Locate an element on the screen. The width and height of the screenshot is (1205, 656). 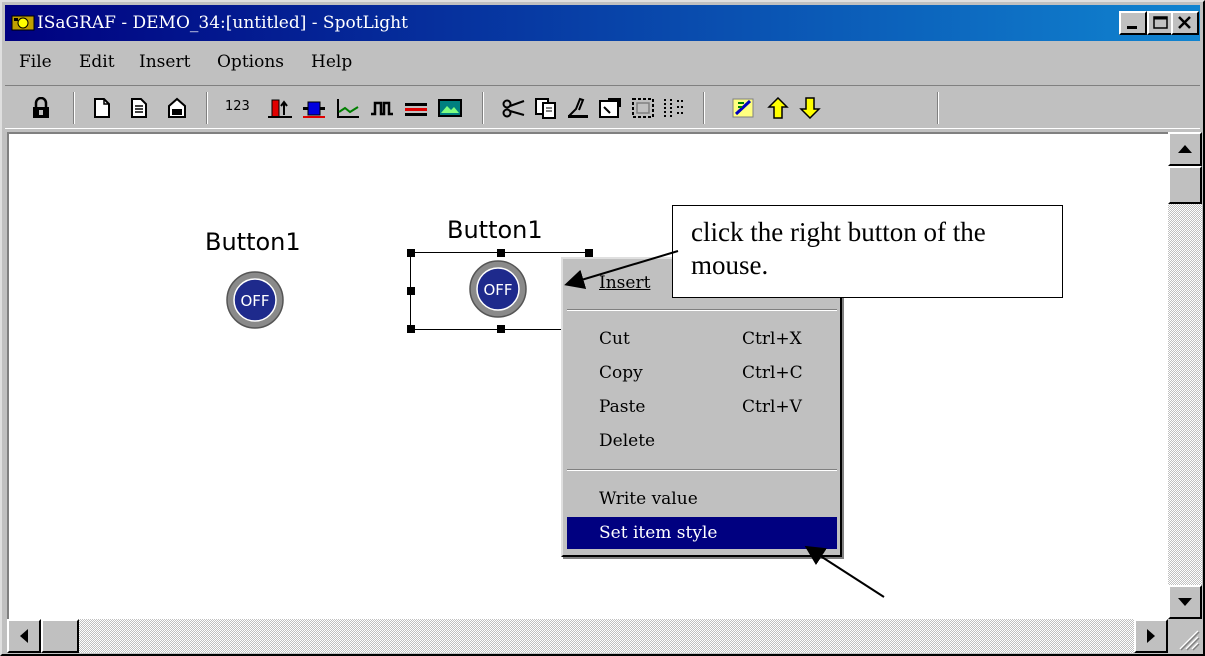
minimize-button is located at coordinates (1133, 23).